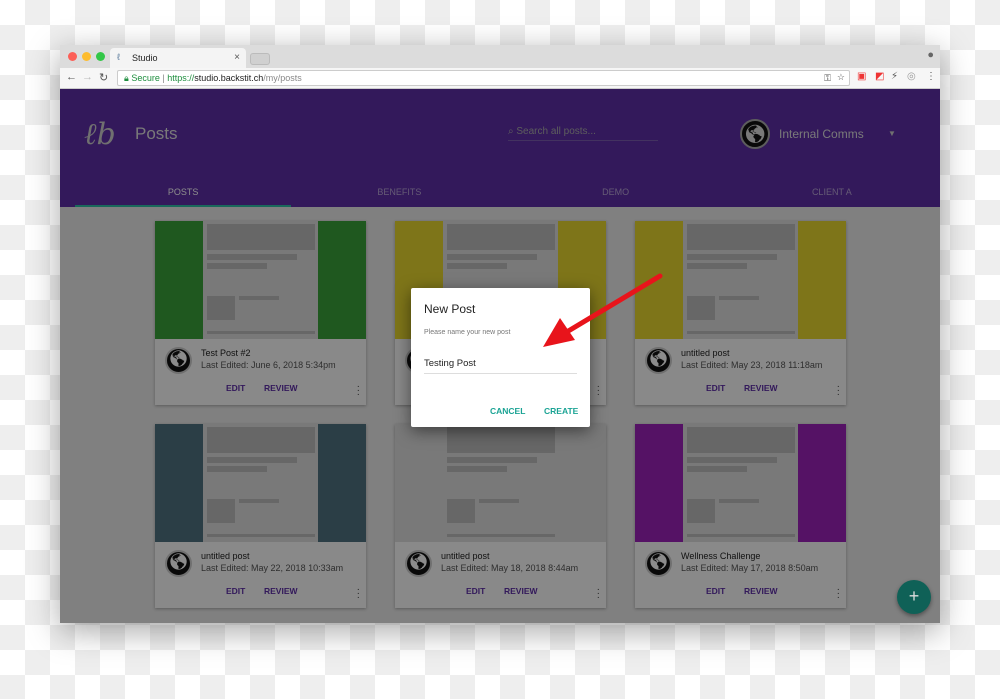 Image resolution: width=1000 pixels, height=699 pixels. Describe the element at coordinates (450, 309) in the screenshot. I see `dialog-title: New Post` at that location.